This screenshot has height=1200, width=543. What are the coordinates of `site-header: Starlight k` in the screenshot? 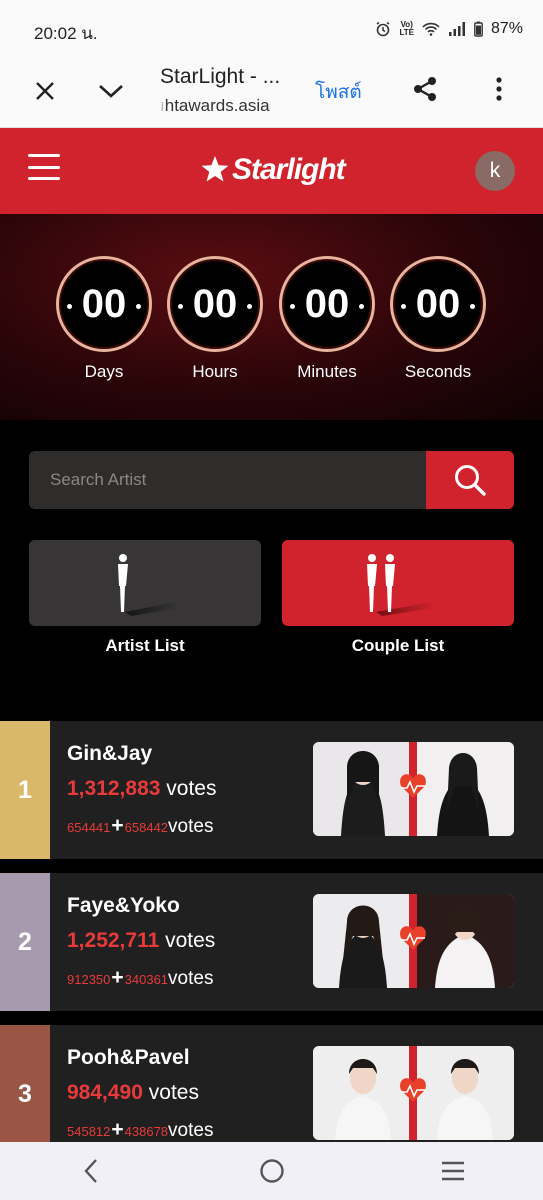 It's located at (271, 171).